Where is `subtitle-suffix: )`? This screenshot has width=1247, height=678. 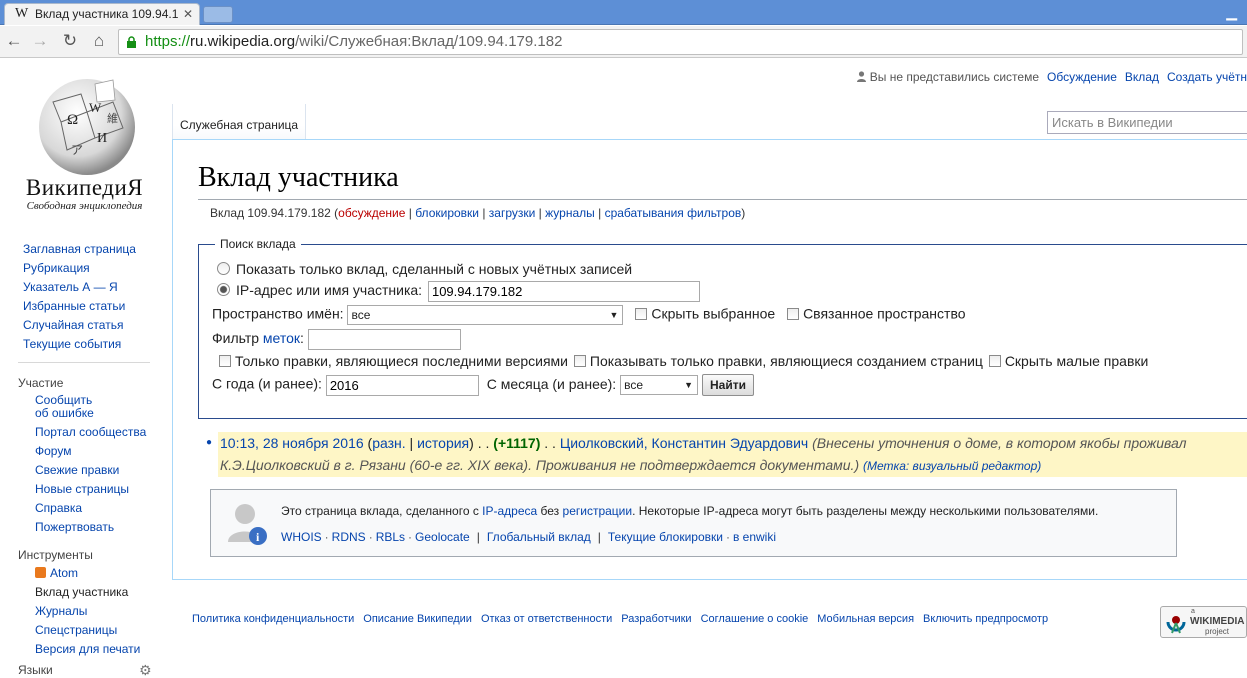
subtitle-suffix: ) is located at coordinates (743, 213).